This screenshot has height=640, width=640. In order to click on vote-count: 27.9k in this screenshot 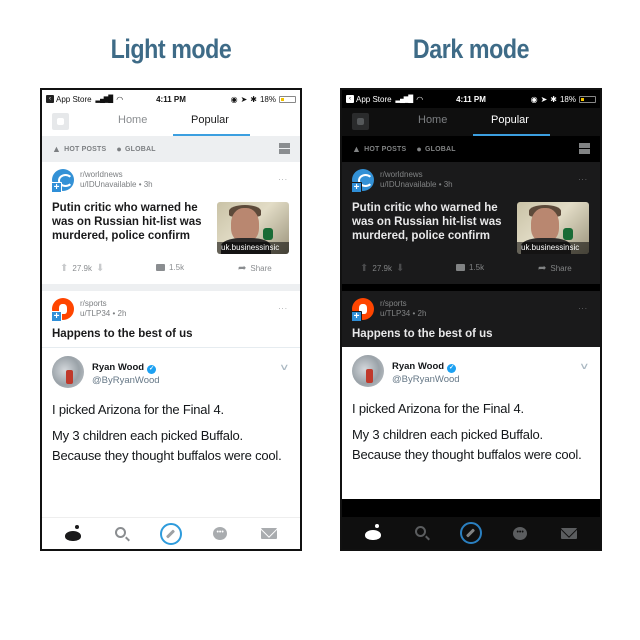, I will do `click(382, 268)`.